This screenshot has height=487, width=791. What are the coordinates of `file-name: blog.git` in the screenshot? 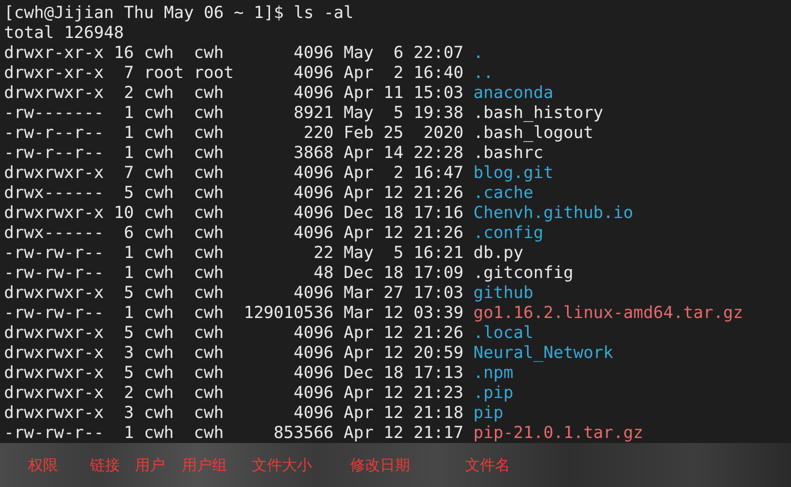 It's located at (513, 173).